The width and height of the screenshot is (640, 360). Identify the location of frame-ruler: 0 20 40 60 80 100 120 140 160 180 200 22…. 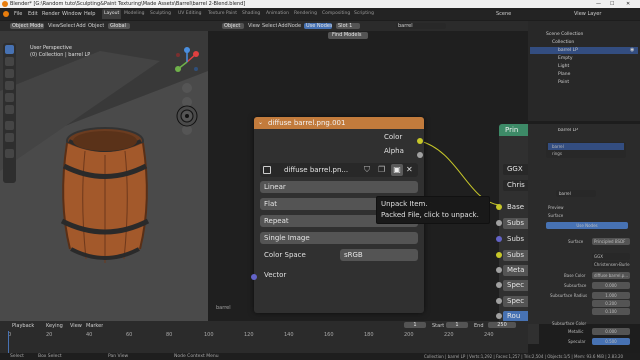
(266, 336).